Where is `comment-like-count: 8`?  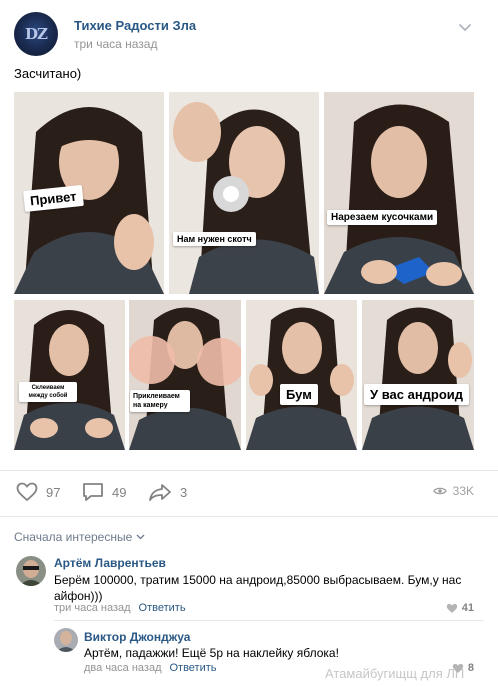 comment-like-count: 8 is located at coordinates (470, 668).